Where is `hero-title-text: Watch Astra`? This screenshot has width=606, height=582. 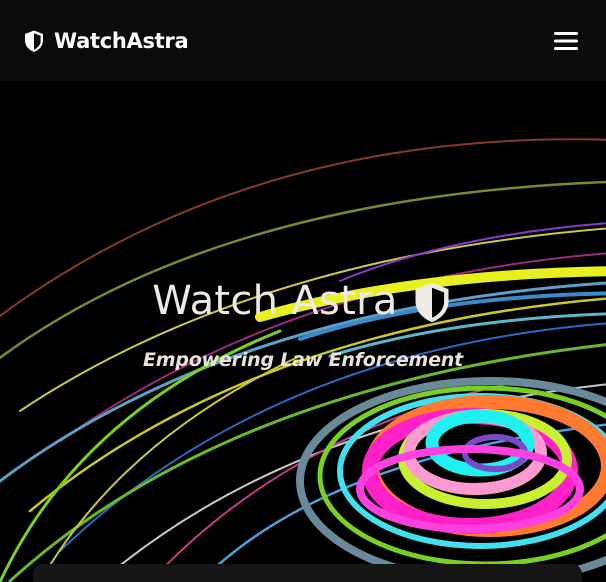
hero-title-text: Watch Astra is located at coordinates (275, 301).